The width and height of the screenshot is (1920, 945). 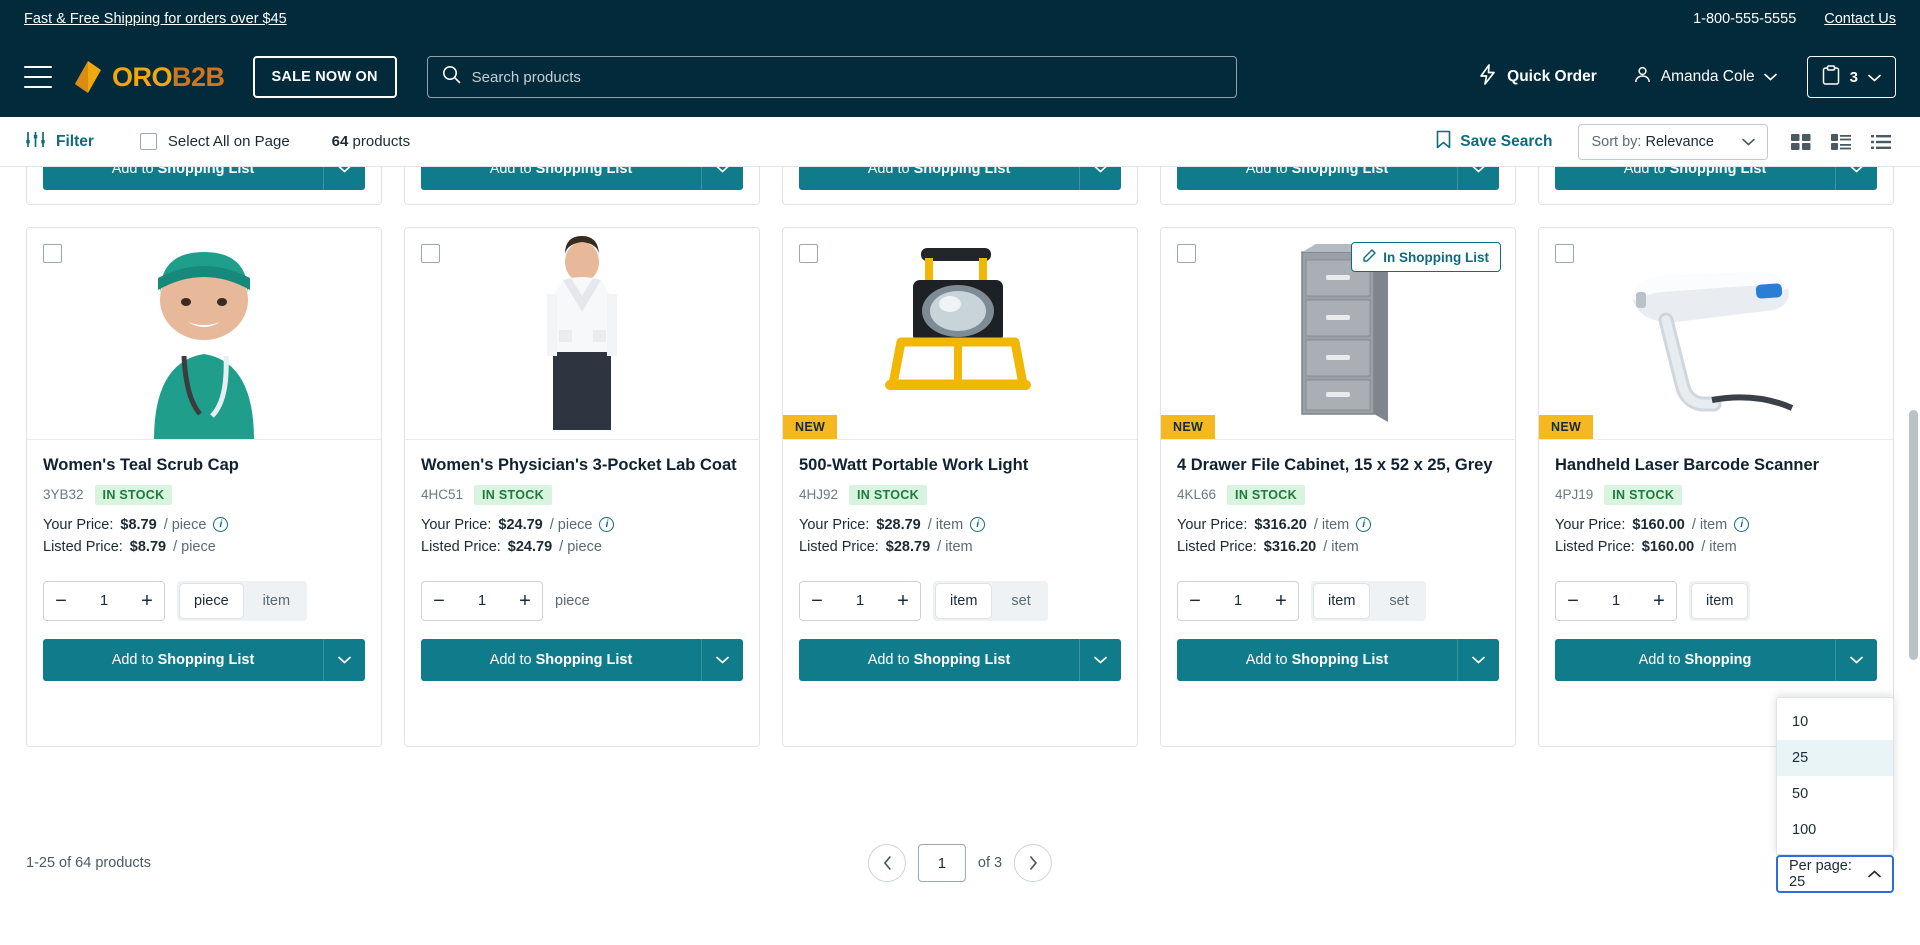 I want to click on unit-toggle: piece item, so click(x=242, y=600).